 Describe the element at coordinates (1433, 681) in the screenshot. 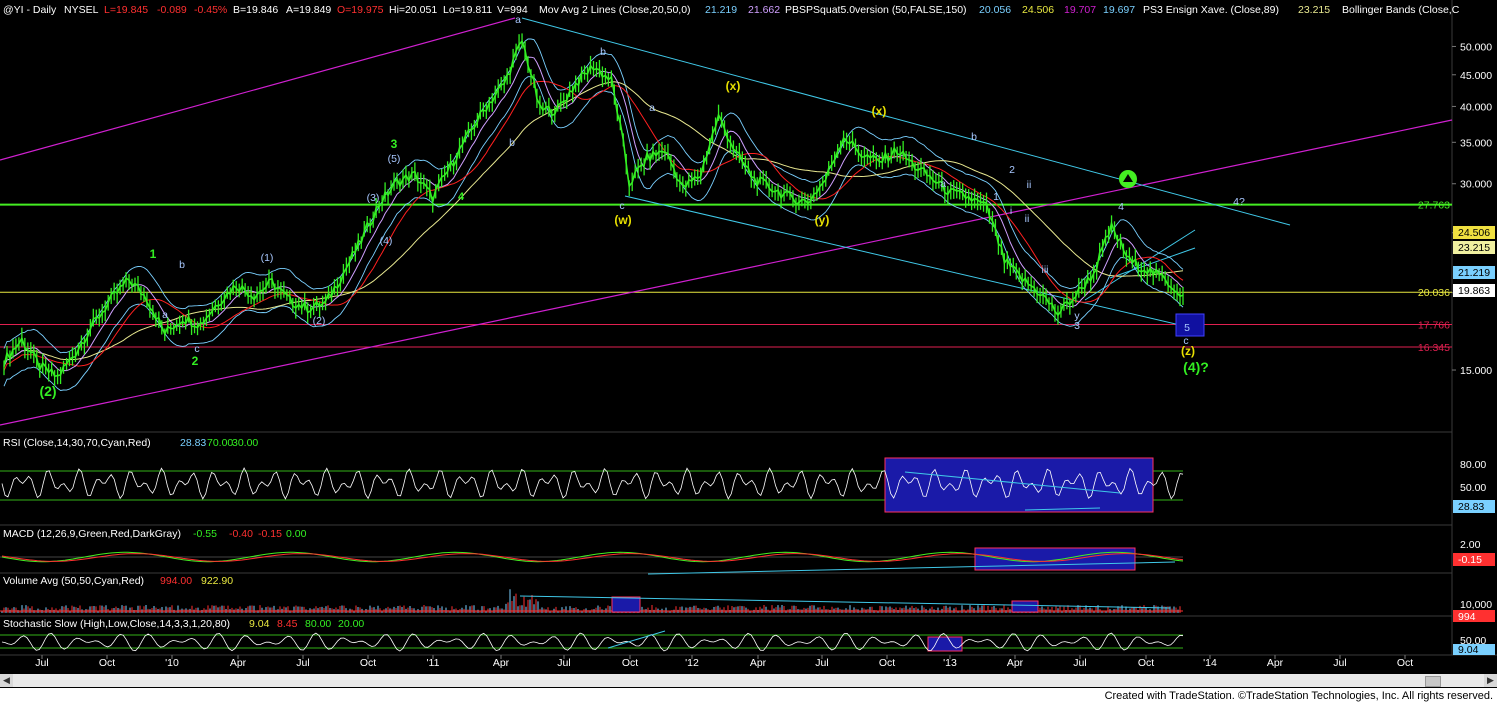

I see `scroll-thumb` at that location.